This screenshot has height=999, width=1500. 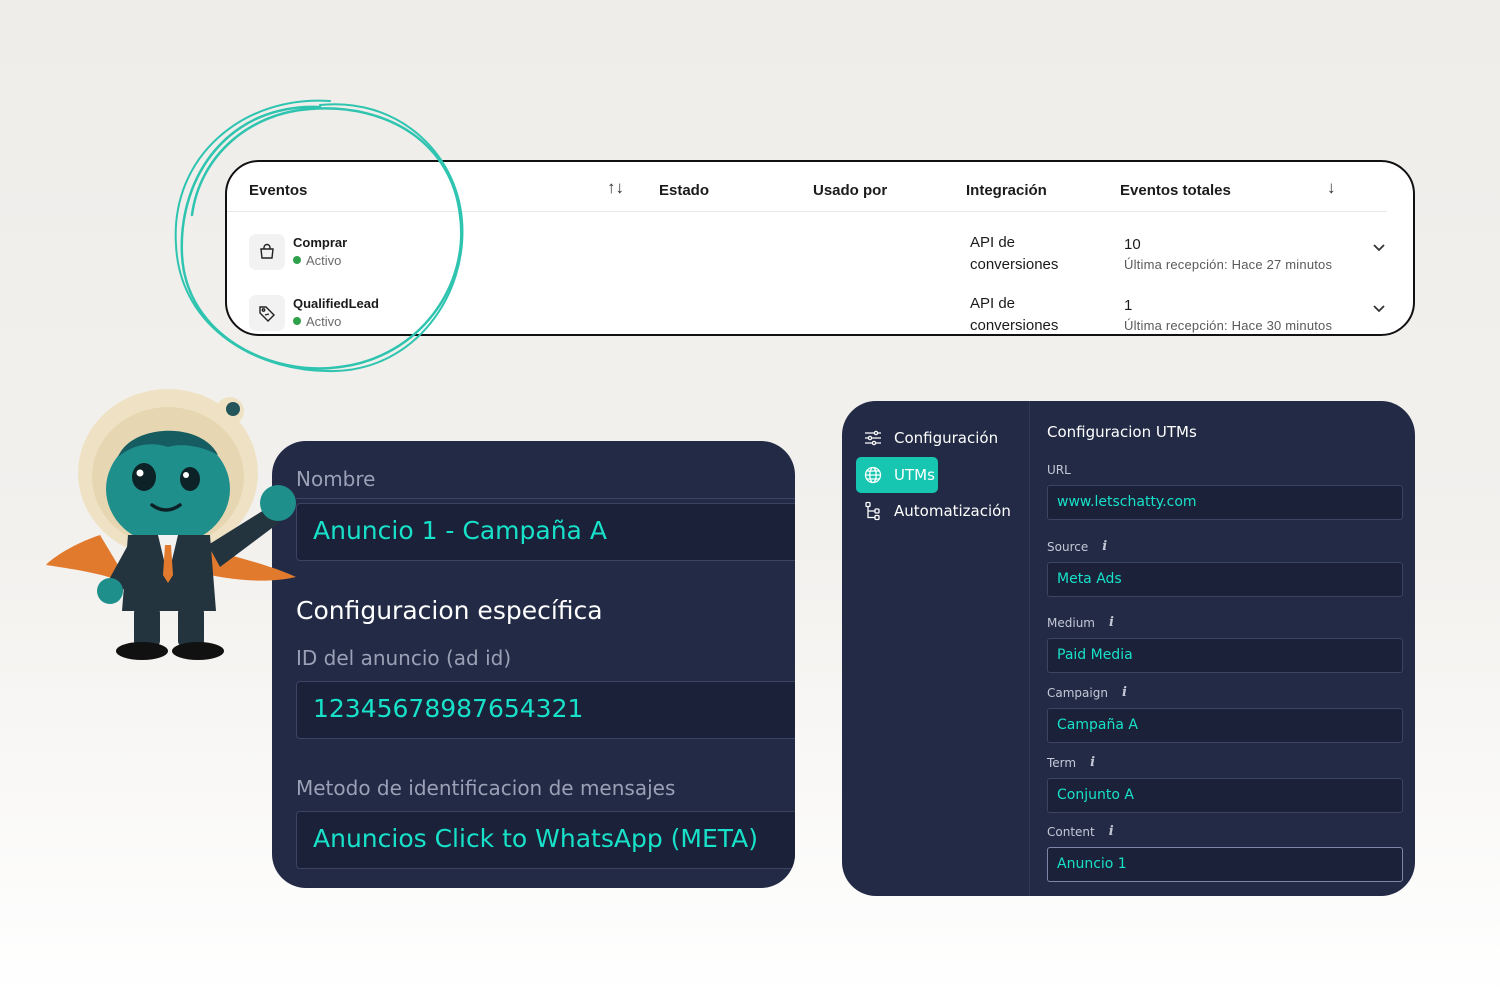 What do you see at coordinates (875, 438) in the screenshot?
I see `sliders-icon` at bounding box center [875, 438].